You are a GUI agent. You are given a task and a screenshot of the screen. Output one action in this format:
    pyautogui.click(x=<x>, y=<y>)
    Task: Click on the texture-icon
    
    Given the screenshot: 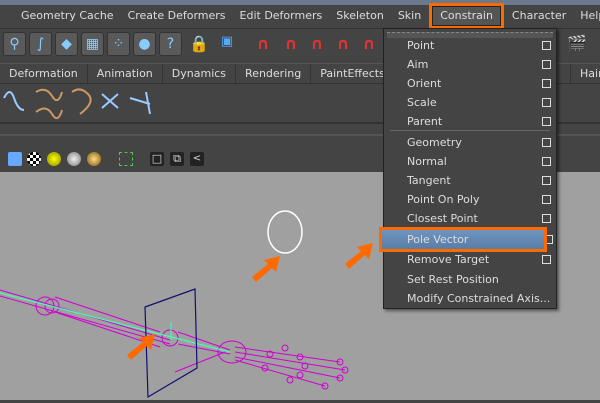 What is the action you would take?
    pyautogui.click(x=34, y=159)
    